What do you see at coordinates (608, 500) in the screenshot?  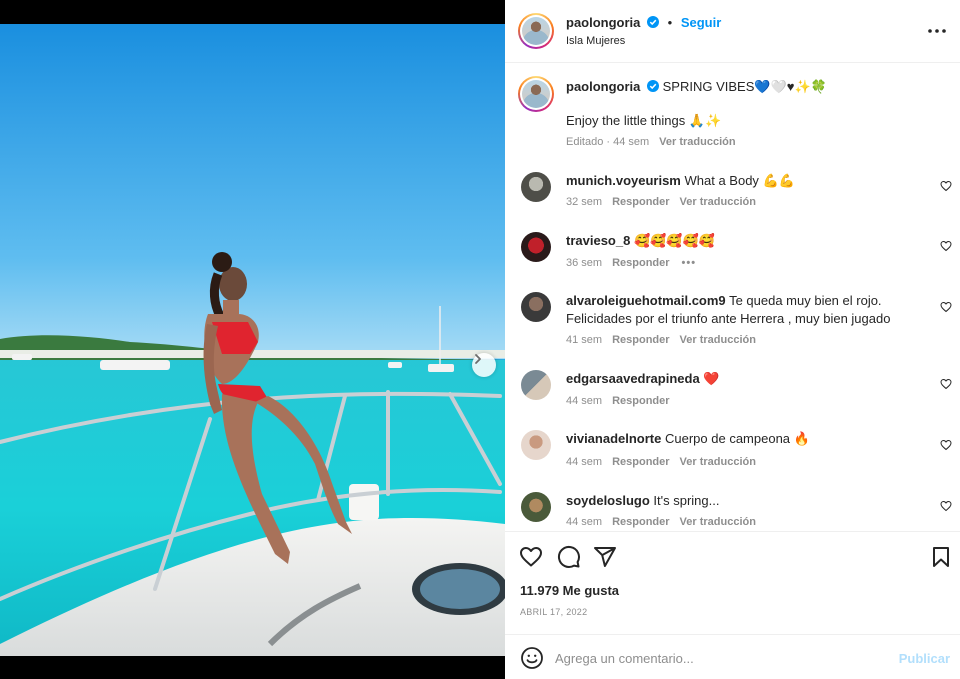 I see `comment-username: soydeloslugo` at bounding box center [608, 500].